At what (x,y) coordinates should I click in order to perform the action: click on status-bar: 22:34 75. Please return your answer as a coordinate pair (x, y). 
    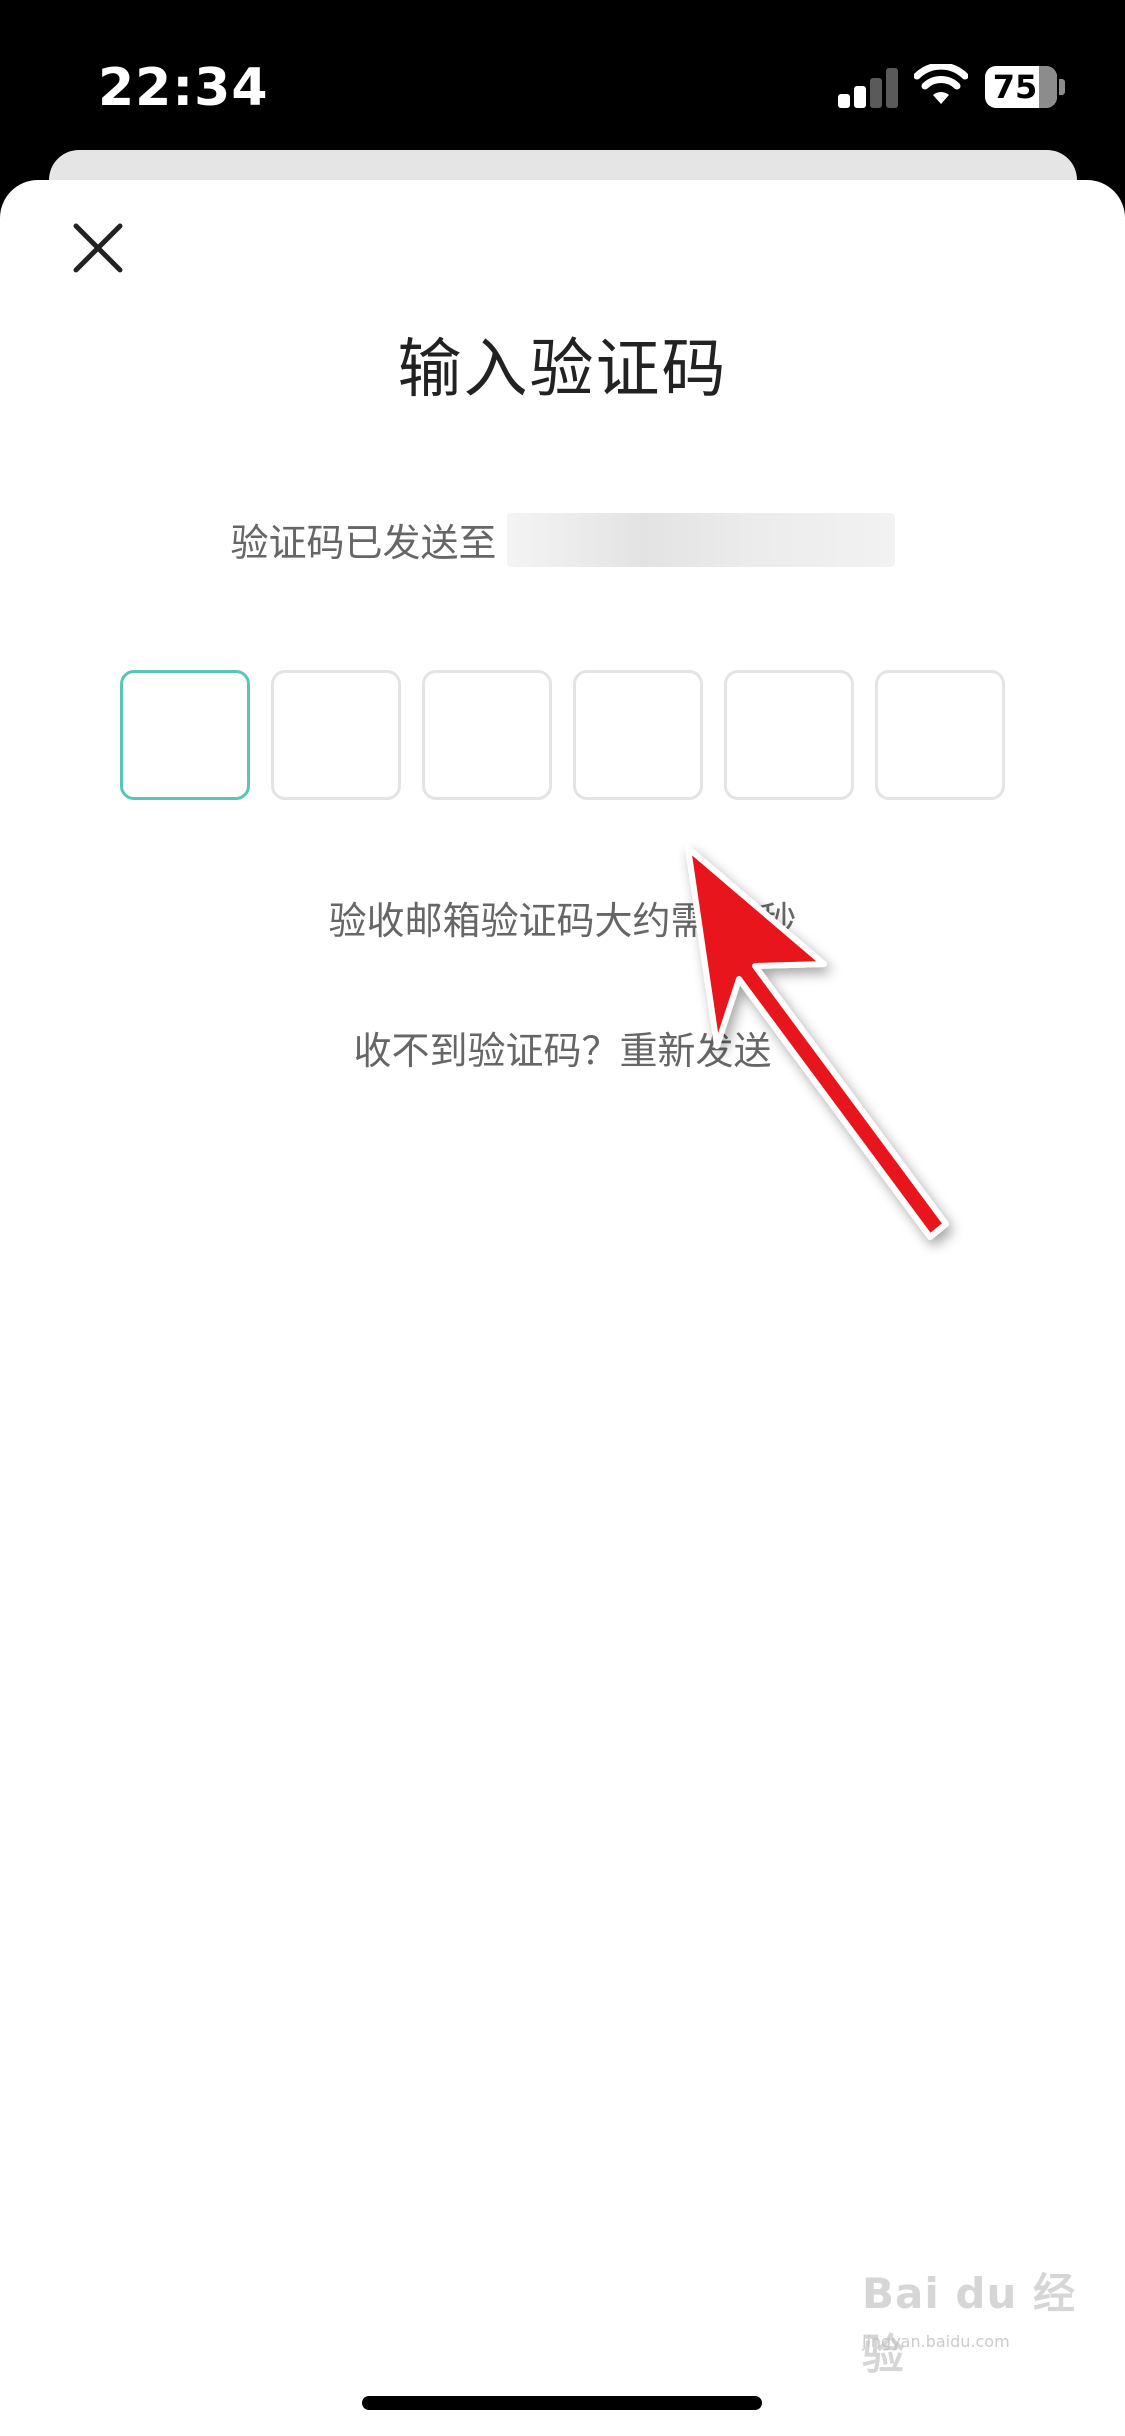
    Looking at the image, I should click on (562, 80).